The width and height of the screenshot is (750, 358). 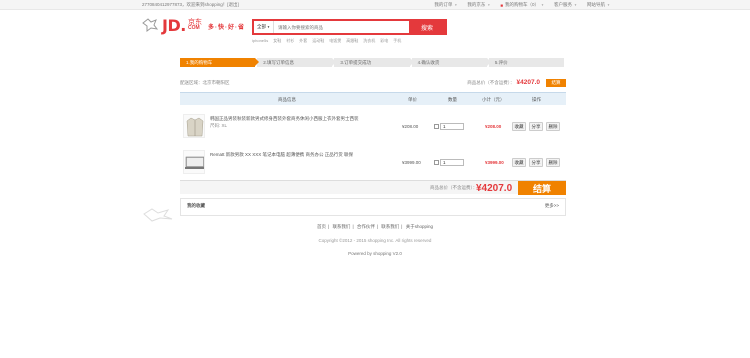 I want to click on cart-summary-top: 配送区域：北京市朝阳区 商品总价（不含运费）： ¥4207.0 结算, so click(x=373, y=83).